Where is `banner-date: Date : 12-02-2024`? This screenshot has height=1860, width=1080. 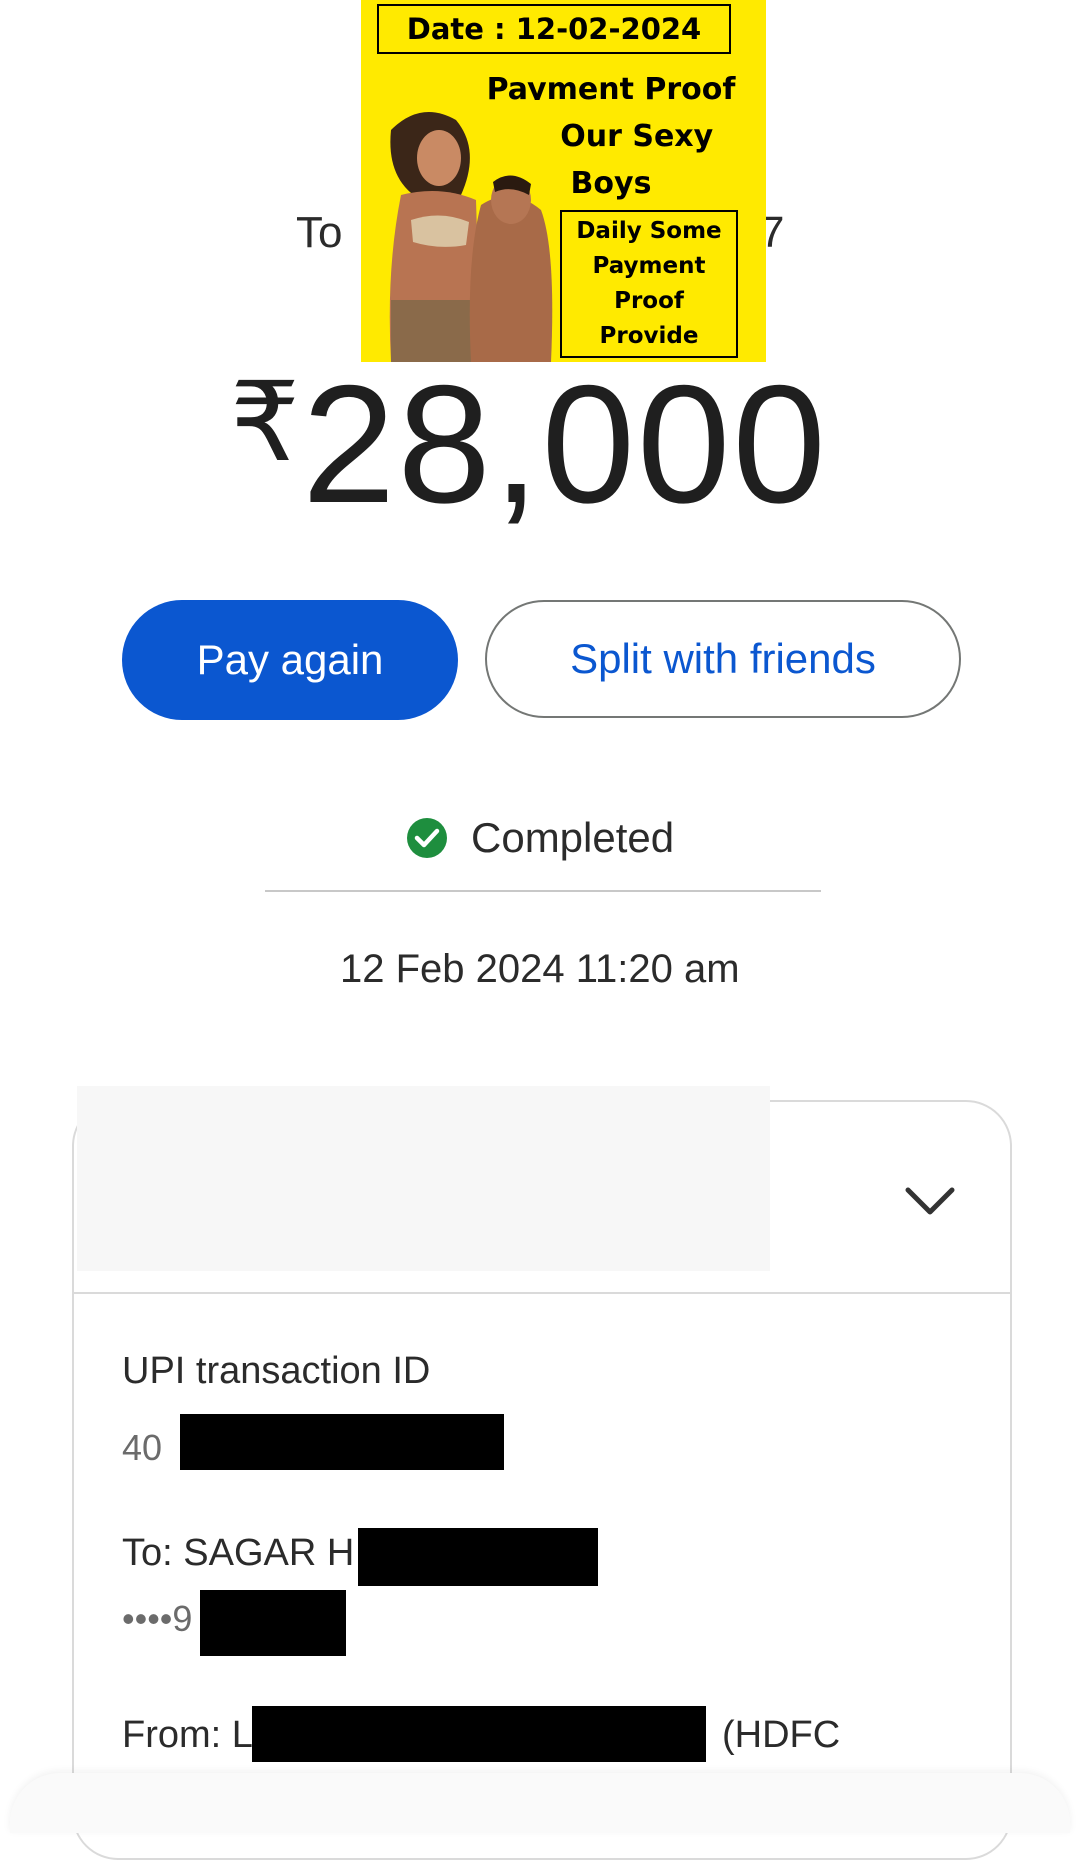 banner-date: Date : 12-02-2024 is located at coordinates (554, 29).